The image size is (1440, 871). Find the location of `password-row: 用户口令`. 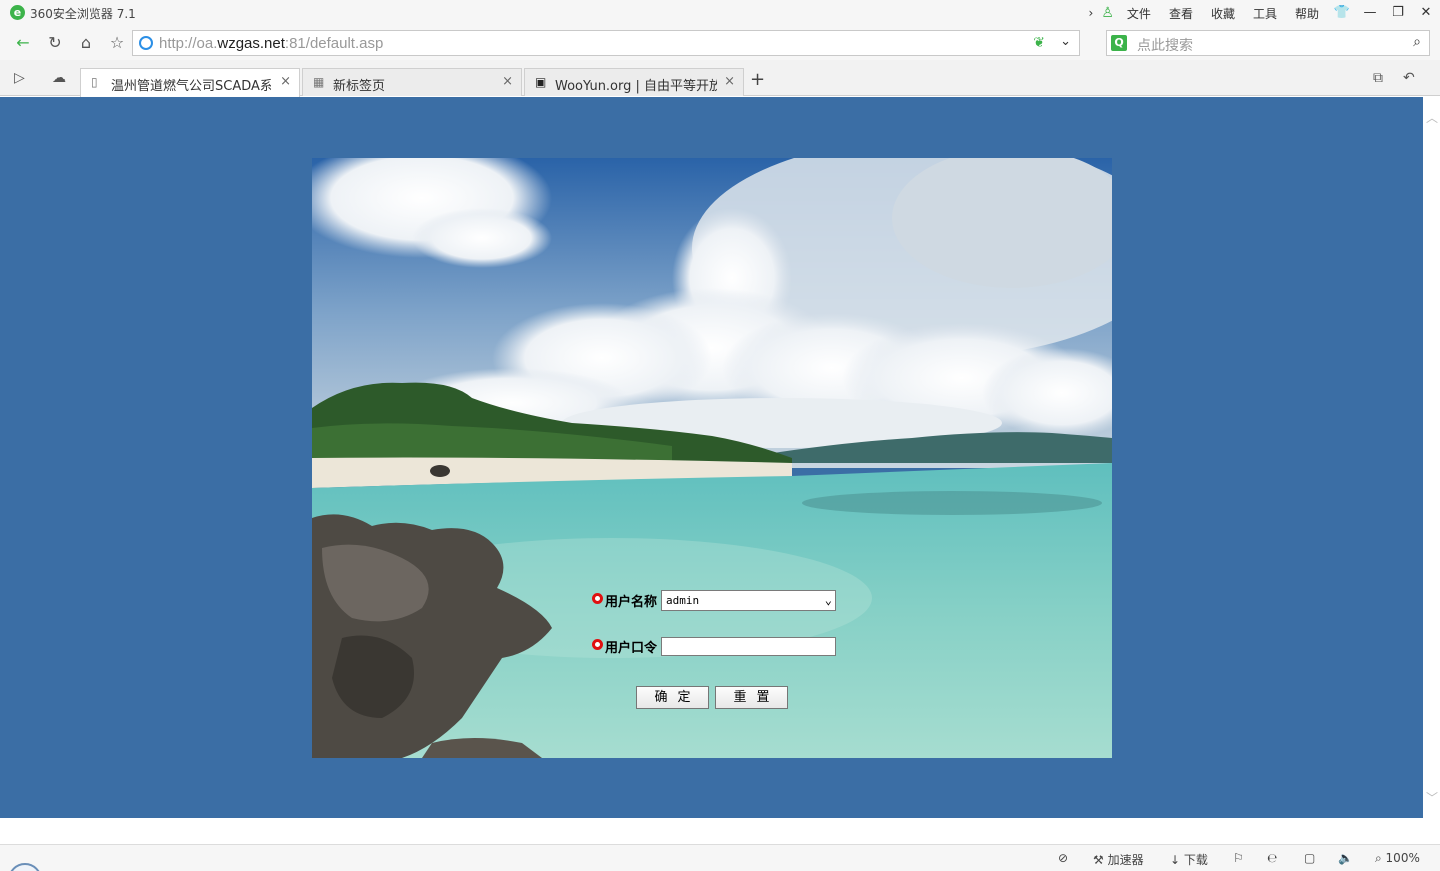

password-row: 用户口令 is located at coordinates (714, 646).